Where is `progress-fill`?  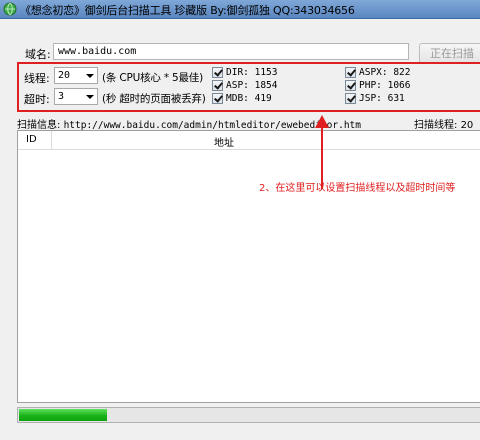 progress-fill is located at coordinates (63, 415).